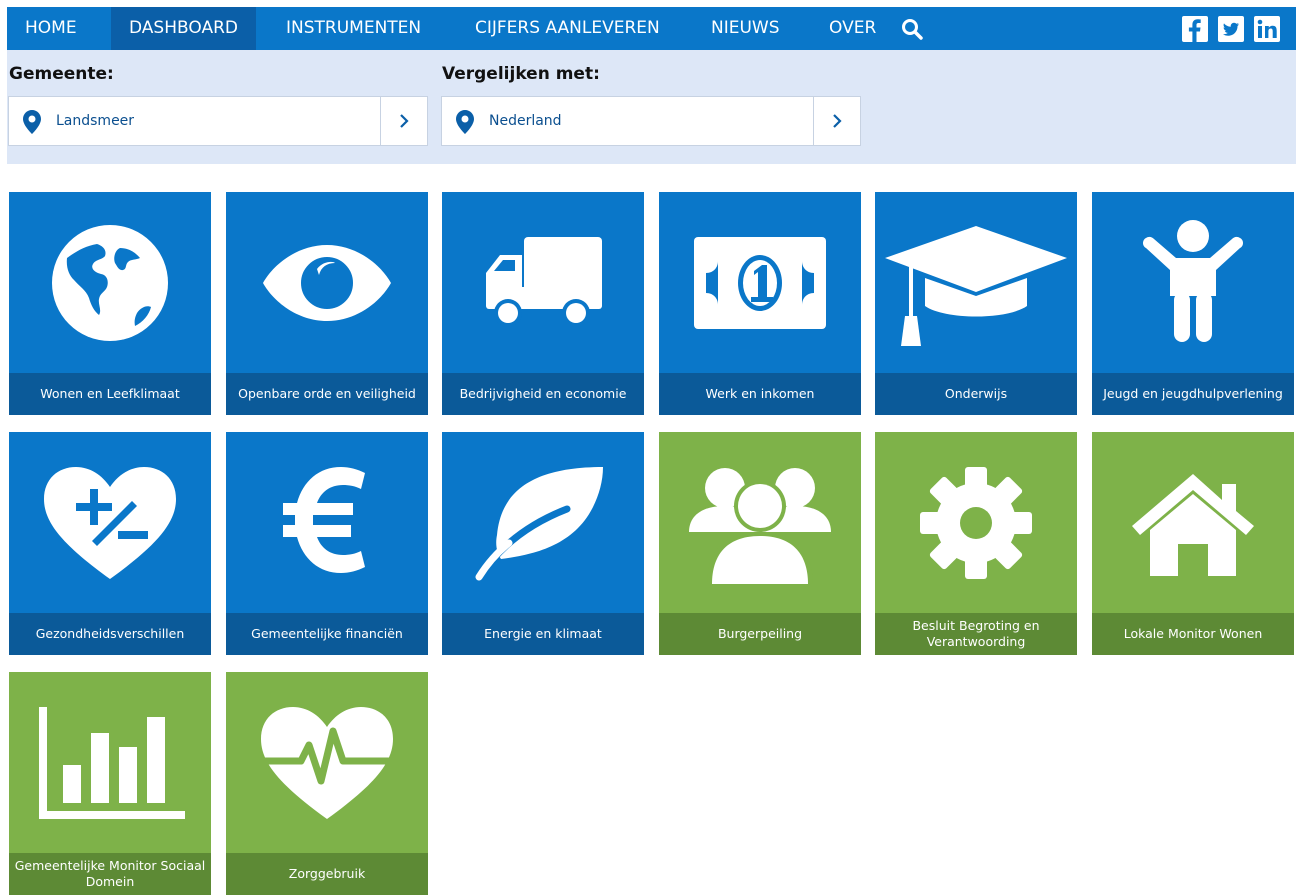 This screenshot has height=895, width=1296. I want to click on tile-lokale-monitor-wonen: Lokale Monitor Wonen, so click(1193, 543).